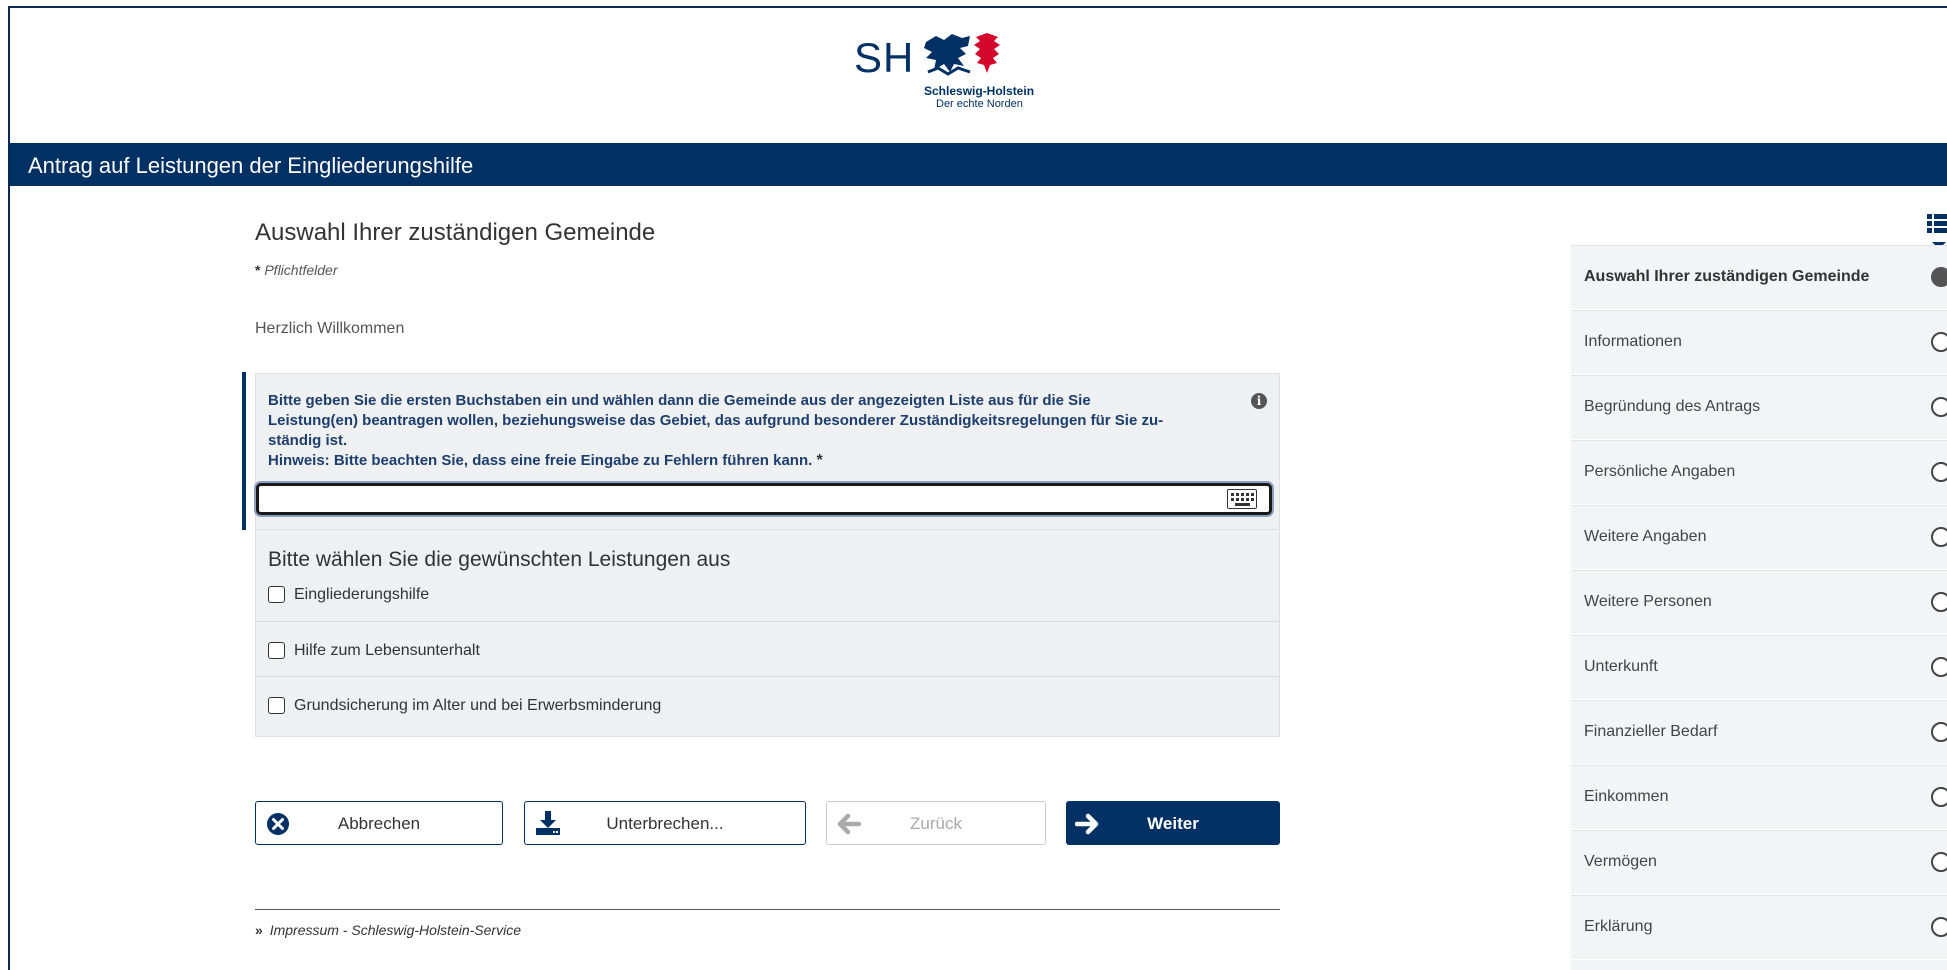 The height and width of the screenshot is (970, 1947). I want to click on nettle-leaf-icon, so click(987, 53).